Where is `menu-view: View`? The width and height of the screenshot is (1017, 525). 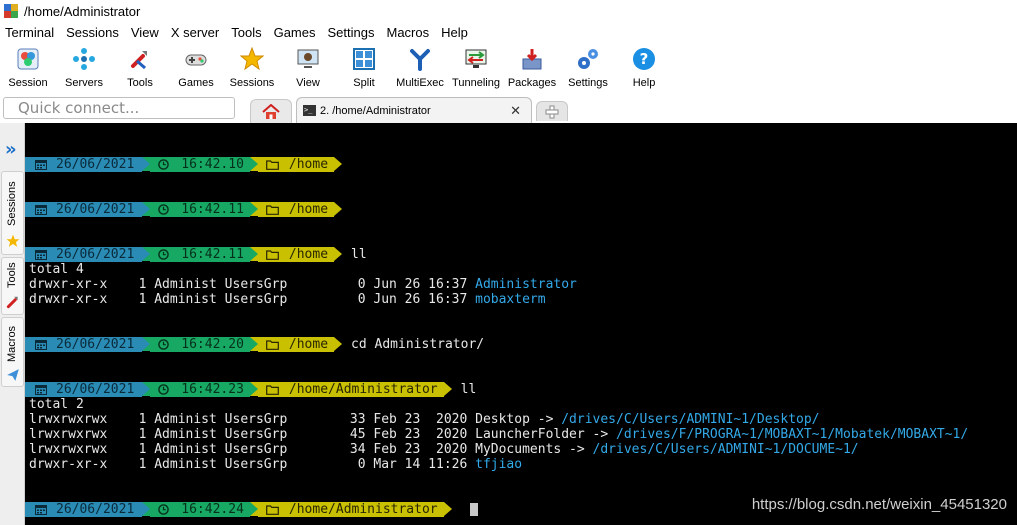 menu-view: View is located at coordinates (145, 32).